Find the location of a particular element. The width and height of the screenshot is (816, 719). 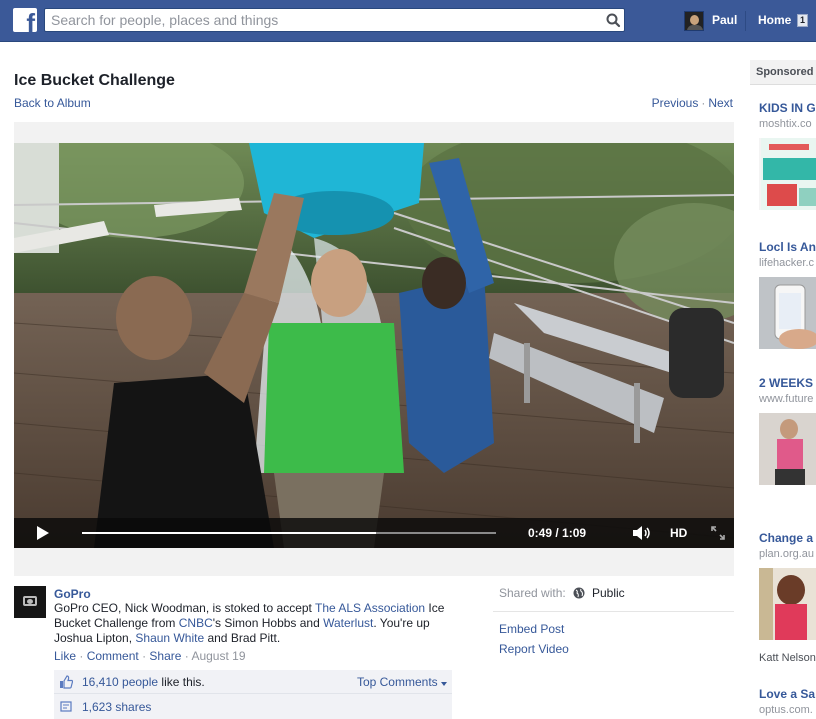

volume-button is located at coordinates (642, 533).